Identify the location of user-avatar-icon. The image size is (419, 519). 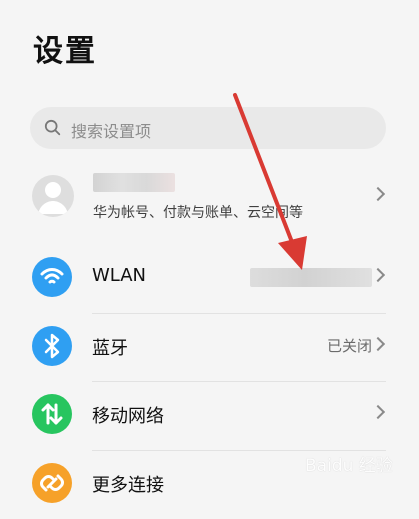
(53, 198).